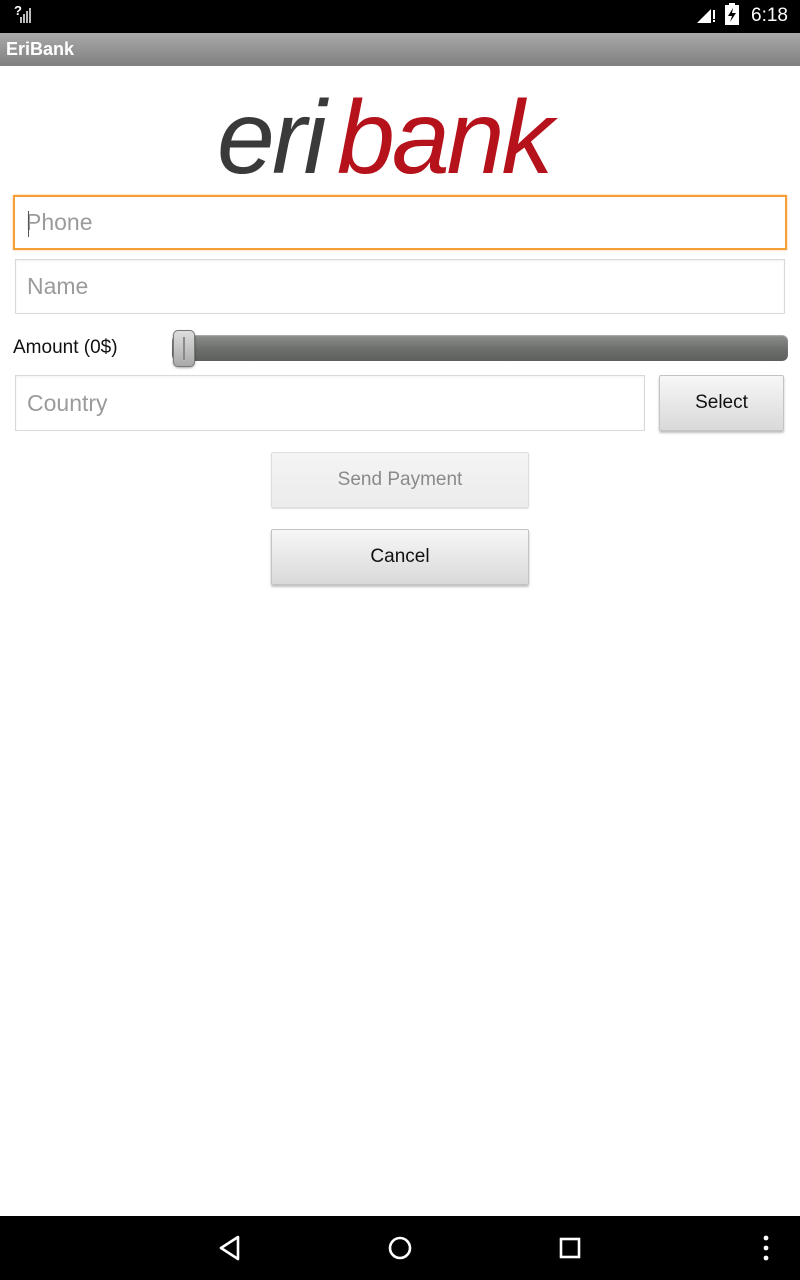 The image size is (800, 1280). I want to click on name-field, so click(400, 286).